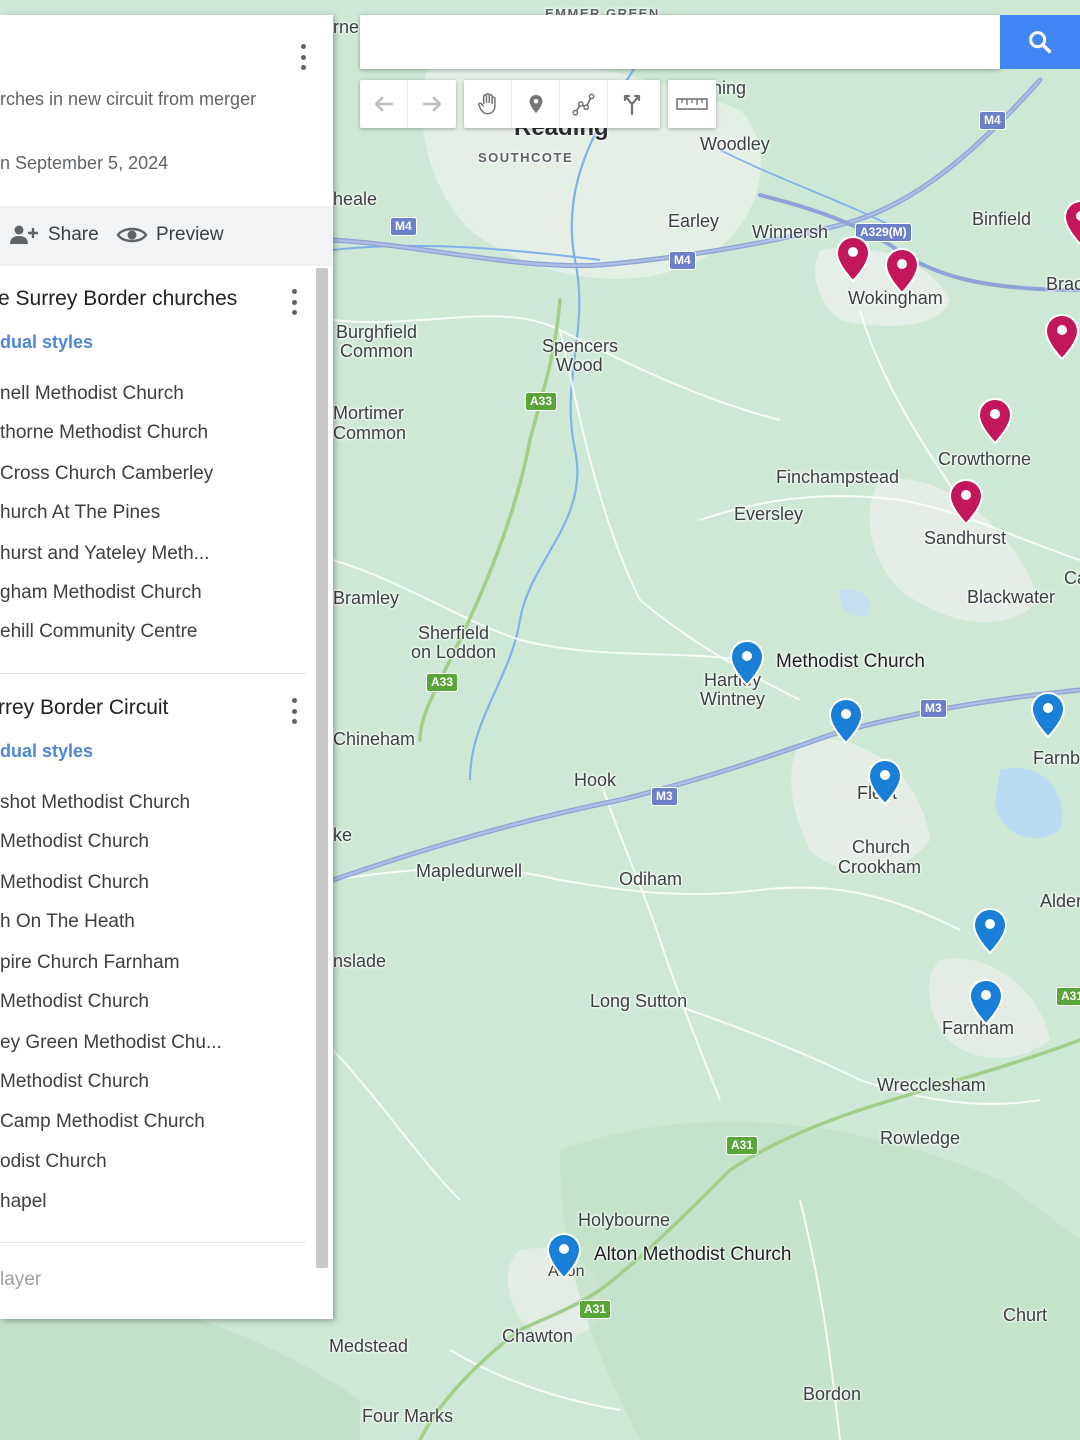 This screenshot has width=1080, height=1440. Describe the element at coordinates (118, 299) in the screenshot. I see `layer-title: e Surrey Border churches` at that location.